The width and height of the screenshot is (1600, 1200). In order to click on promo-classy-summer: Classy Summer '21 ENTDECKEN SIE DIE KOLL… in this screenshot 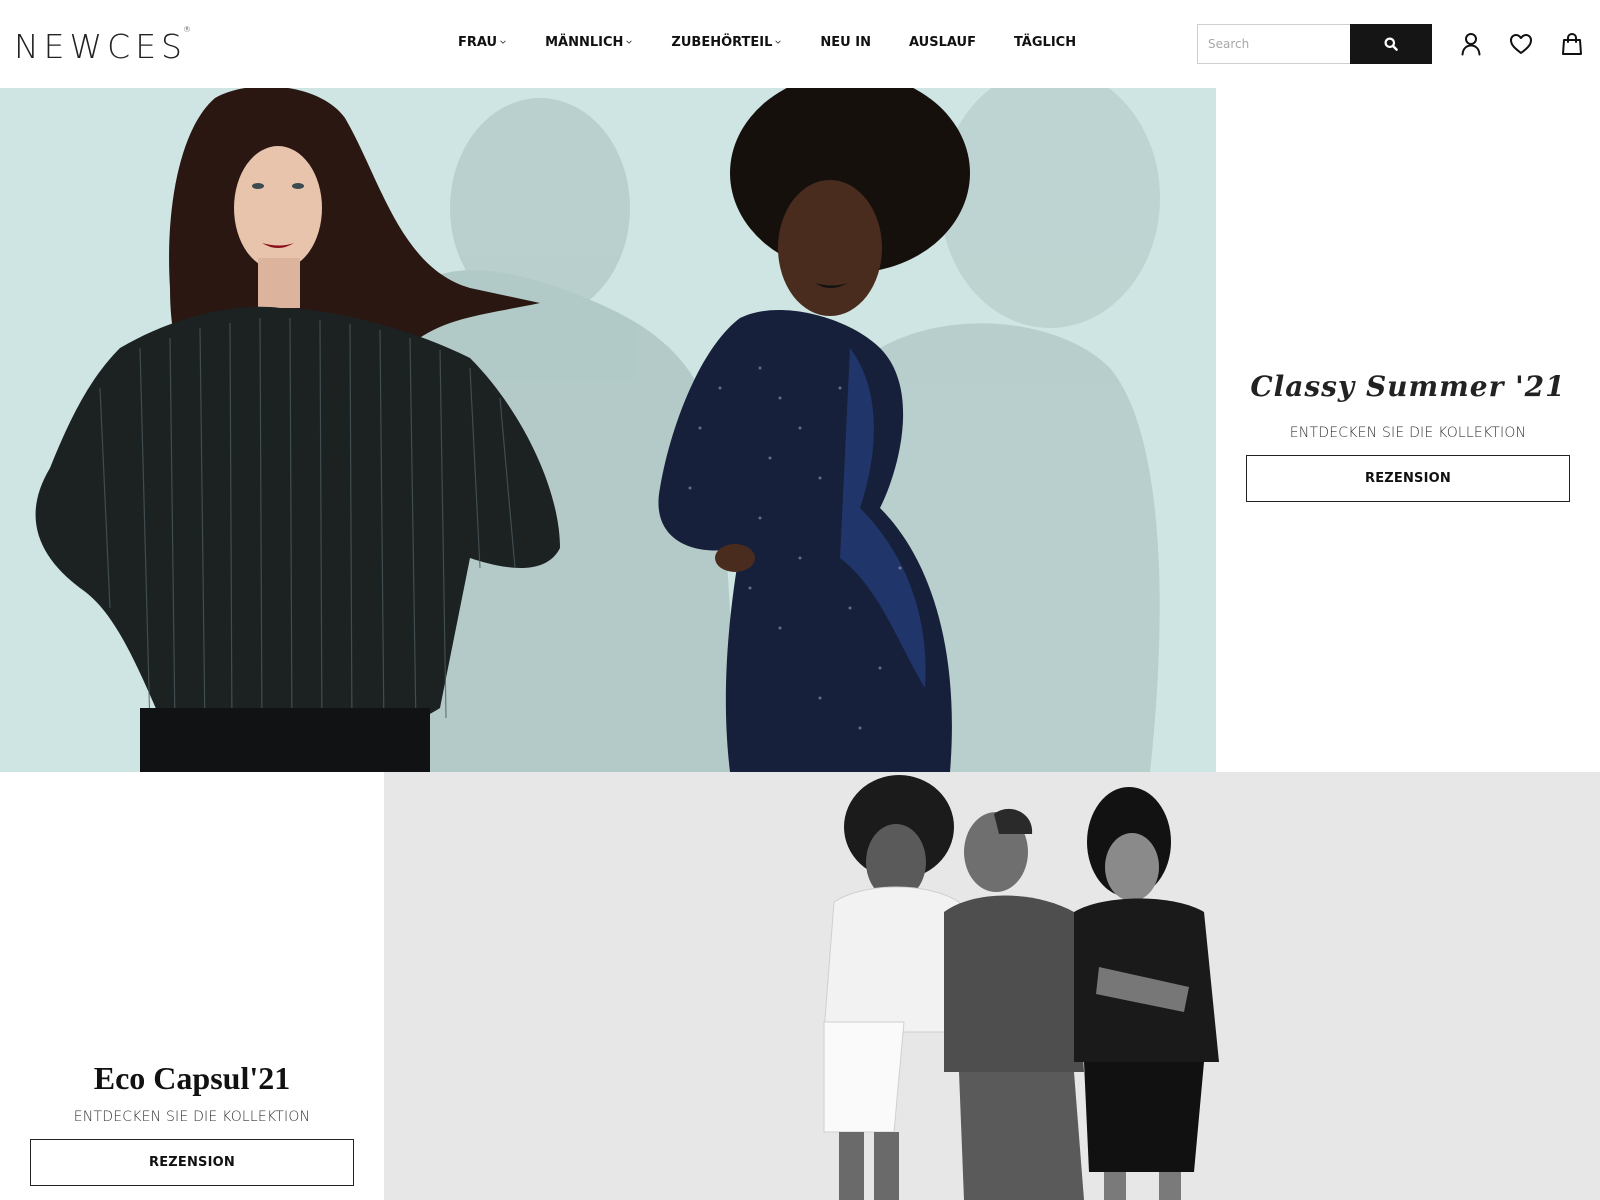, I will do `click(1408, 430)`.